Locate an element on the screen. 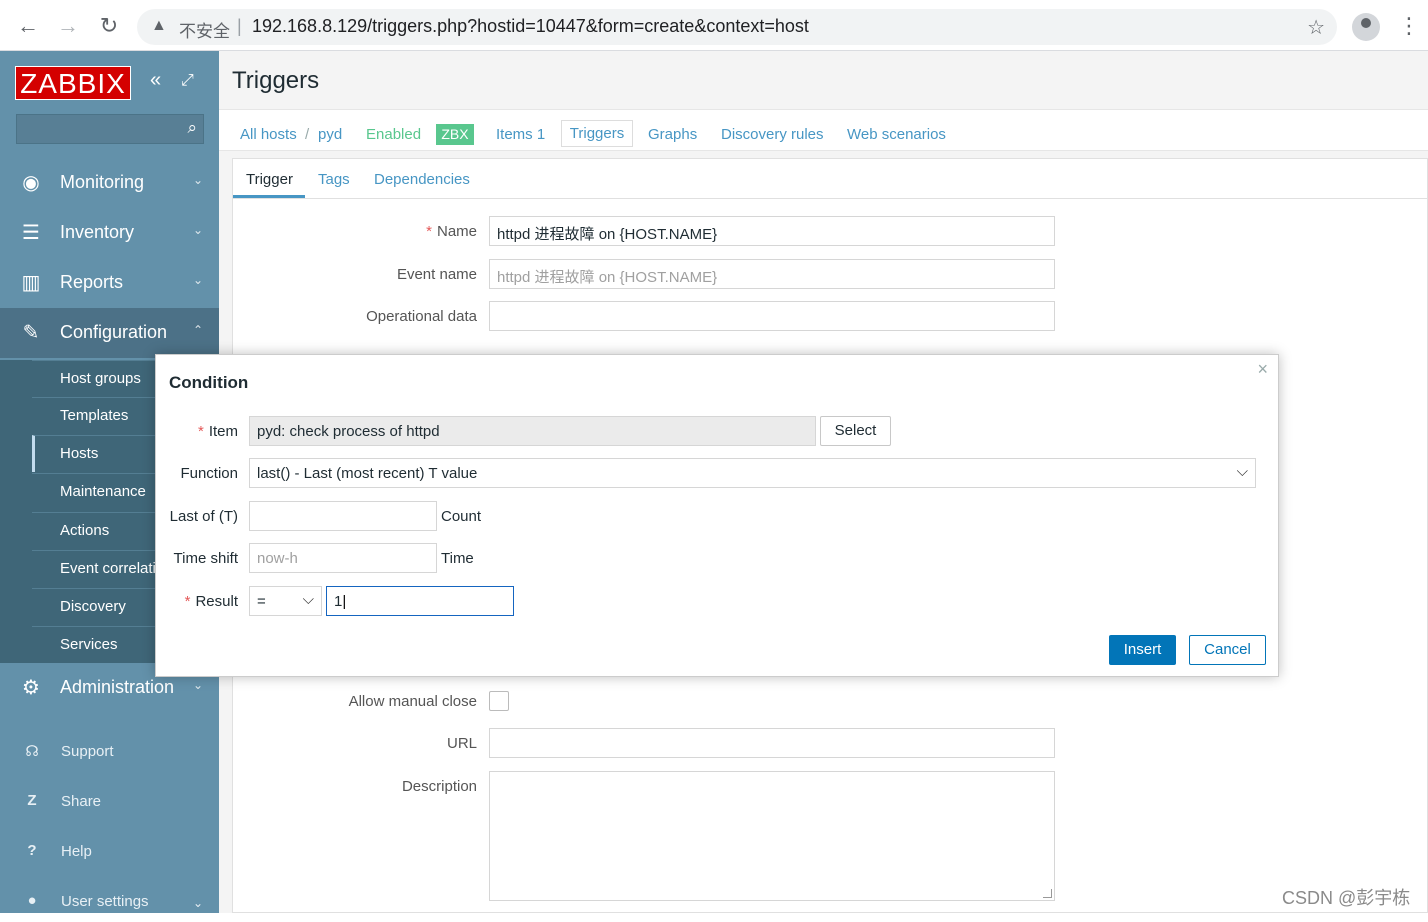  profile-avatar-icon is located at coordinates (1366, 27).